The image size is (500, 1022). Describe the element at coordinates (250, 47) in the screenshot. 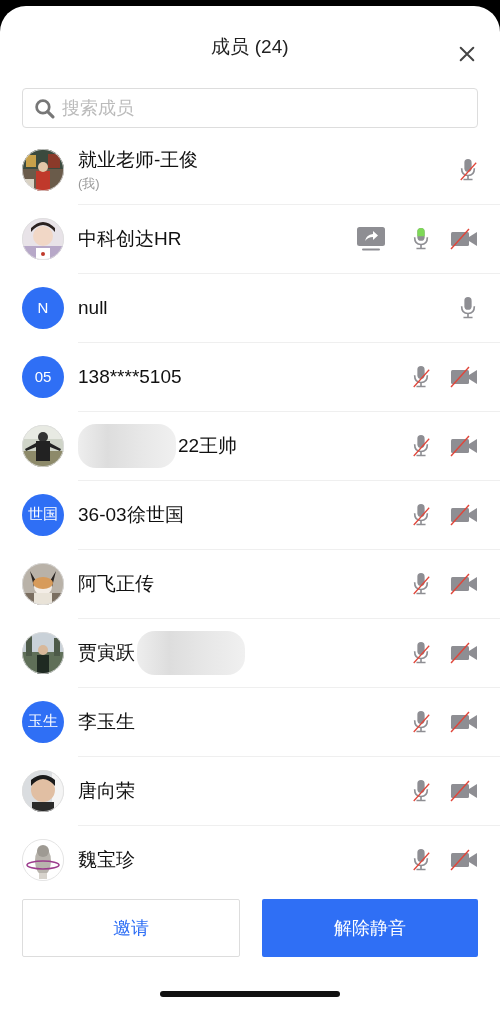

I see `panel-title: 成员 (24)` at that location.